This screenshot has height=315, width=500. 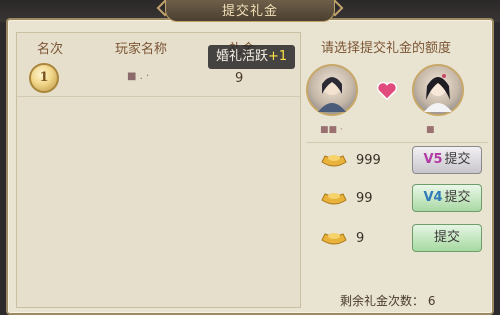 I want to click on rank-medal-icon: 1, so click(x=44, y=78).